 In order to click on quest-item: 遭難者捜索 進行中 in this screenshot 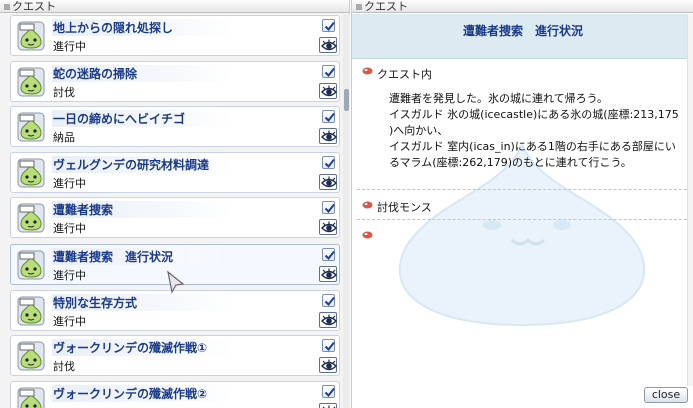, I will do `click(175, 217)`.